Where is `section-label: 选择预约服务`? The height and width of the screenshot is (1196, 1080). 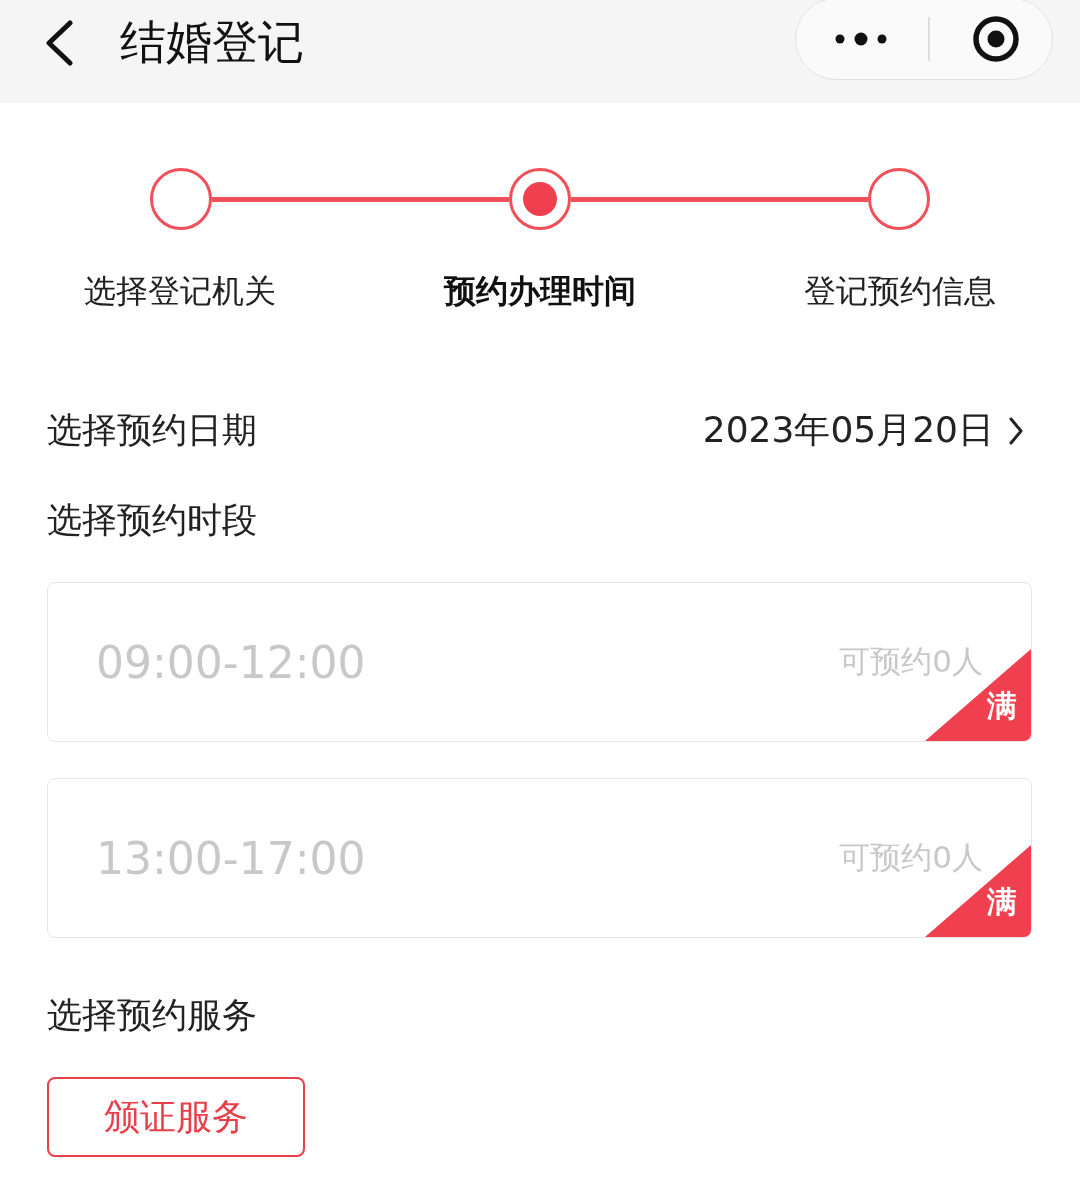 section-label: 选择预约服务 is located at coordinates (152, 1015).